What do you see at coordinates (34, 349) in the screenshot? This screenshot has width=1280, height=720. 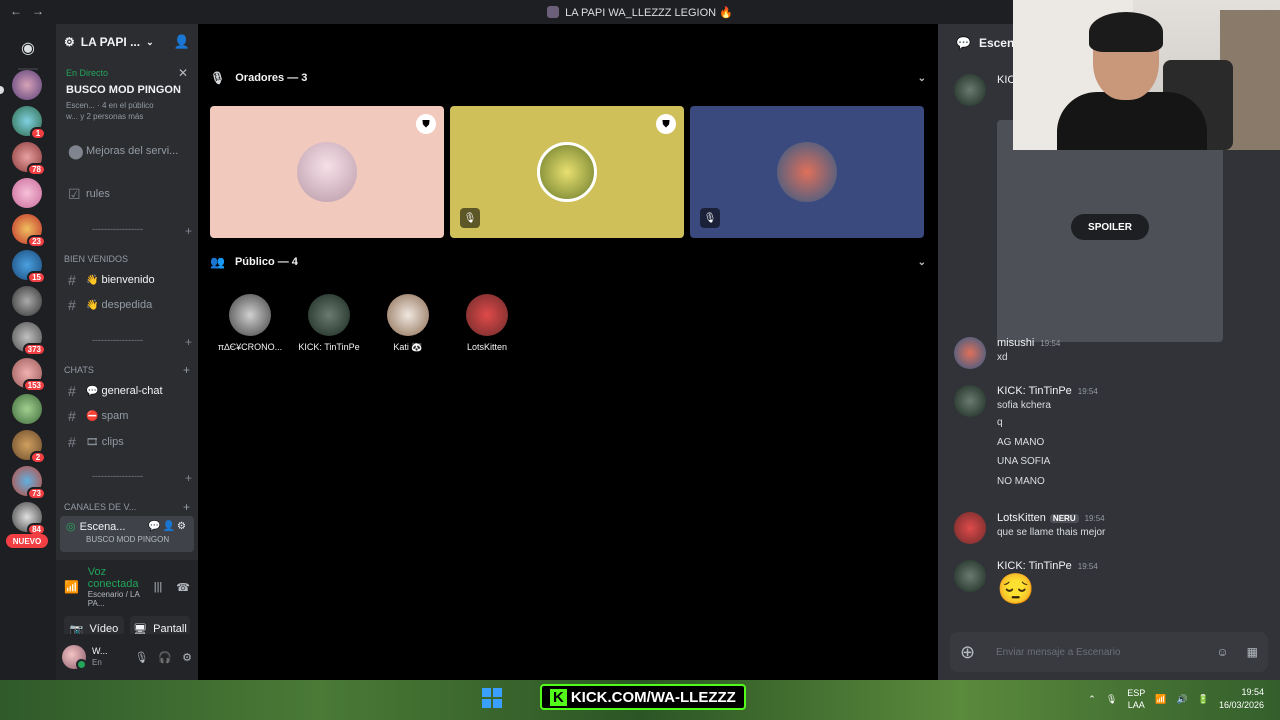 I see `mention-badge: 373` at bounding box center [34, 349].